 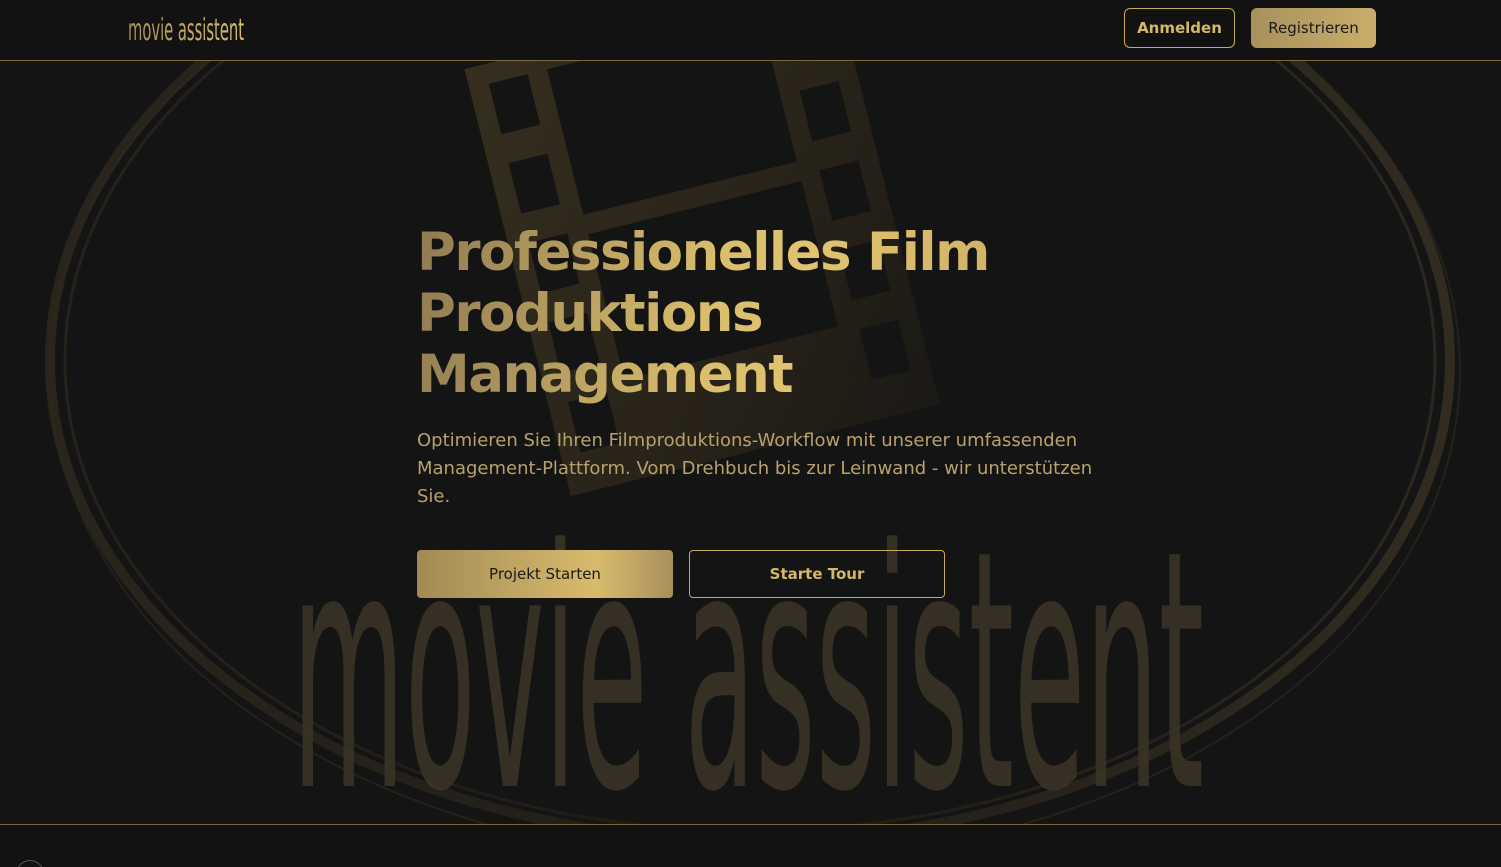 What do you see at coordinates (1313, 28) in the screenshot?
I see `register-button: Registrieren` at bounding box center [1313, 28].